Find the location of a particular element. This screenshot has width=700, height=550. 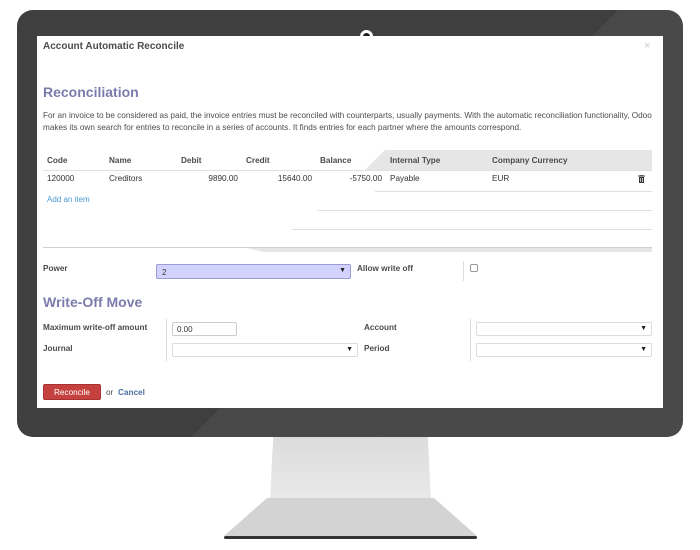

reconcile-button: Reconcile is located at coordinates (72, 392).